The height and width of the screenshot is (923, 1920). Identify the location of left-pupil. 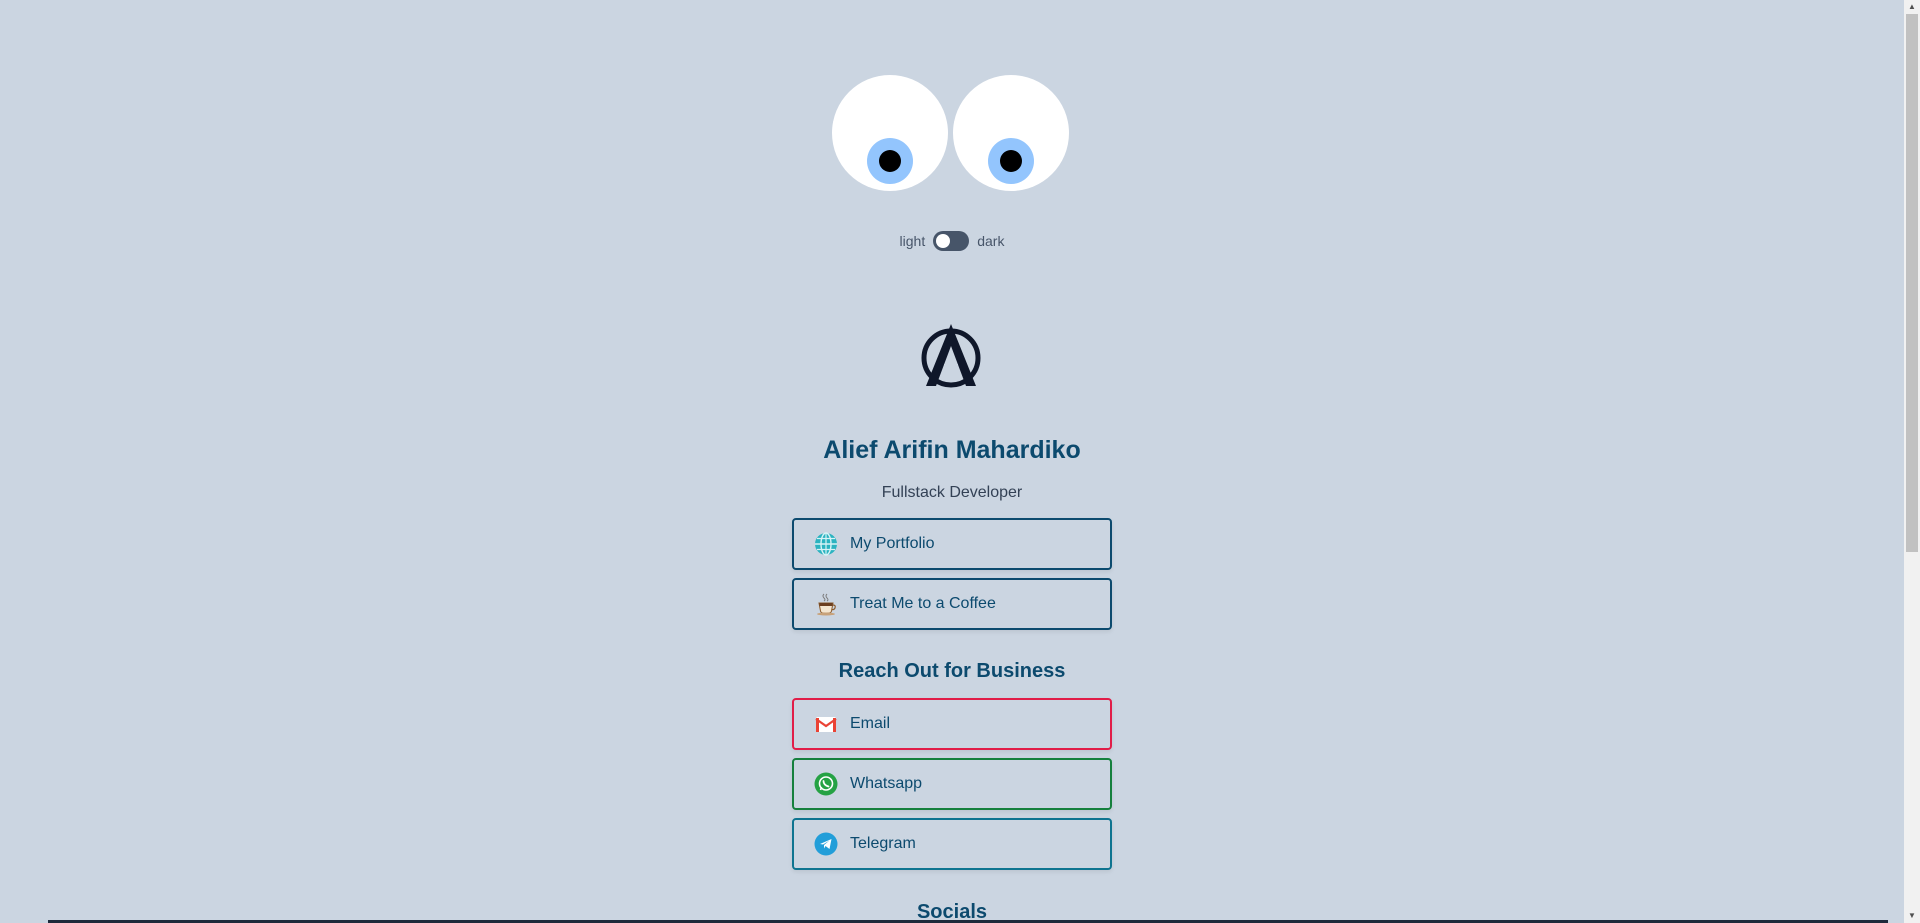
(890, 161).